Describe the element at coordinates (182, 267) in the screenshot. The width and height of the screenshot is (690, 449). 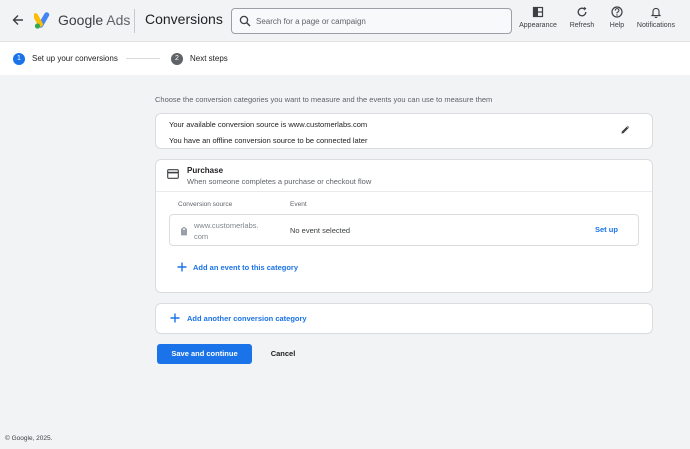
I see `add-event-plus-icon` at that location.